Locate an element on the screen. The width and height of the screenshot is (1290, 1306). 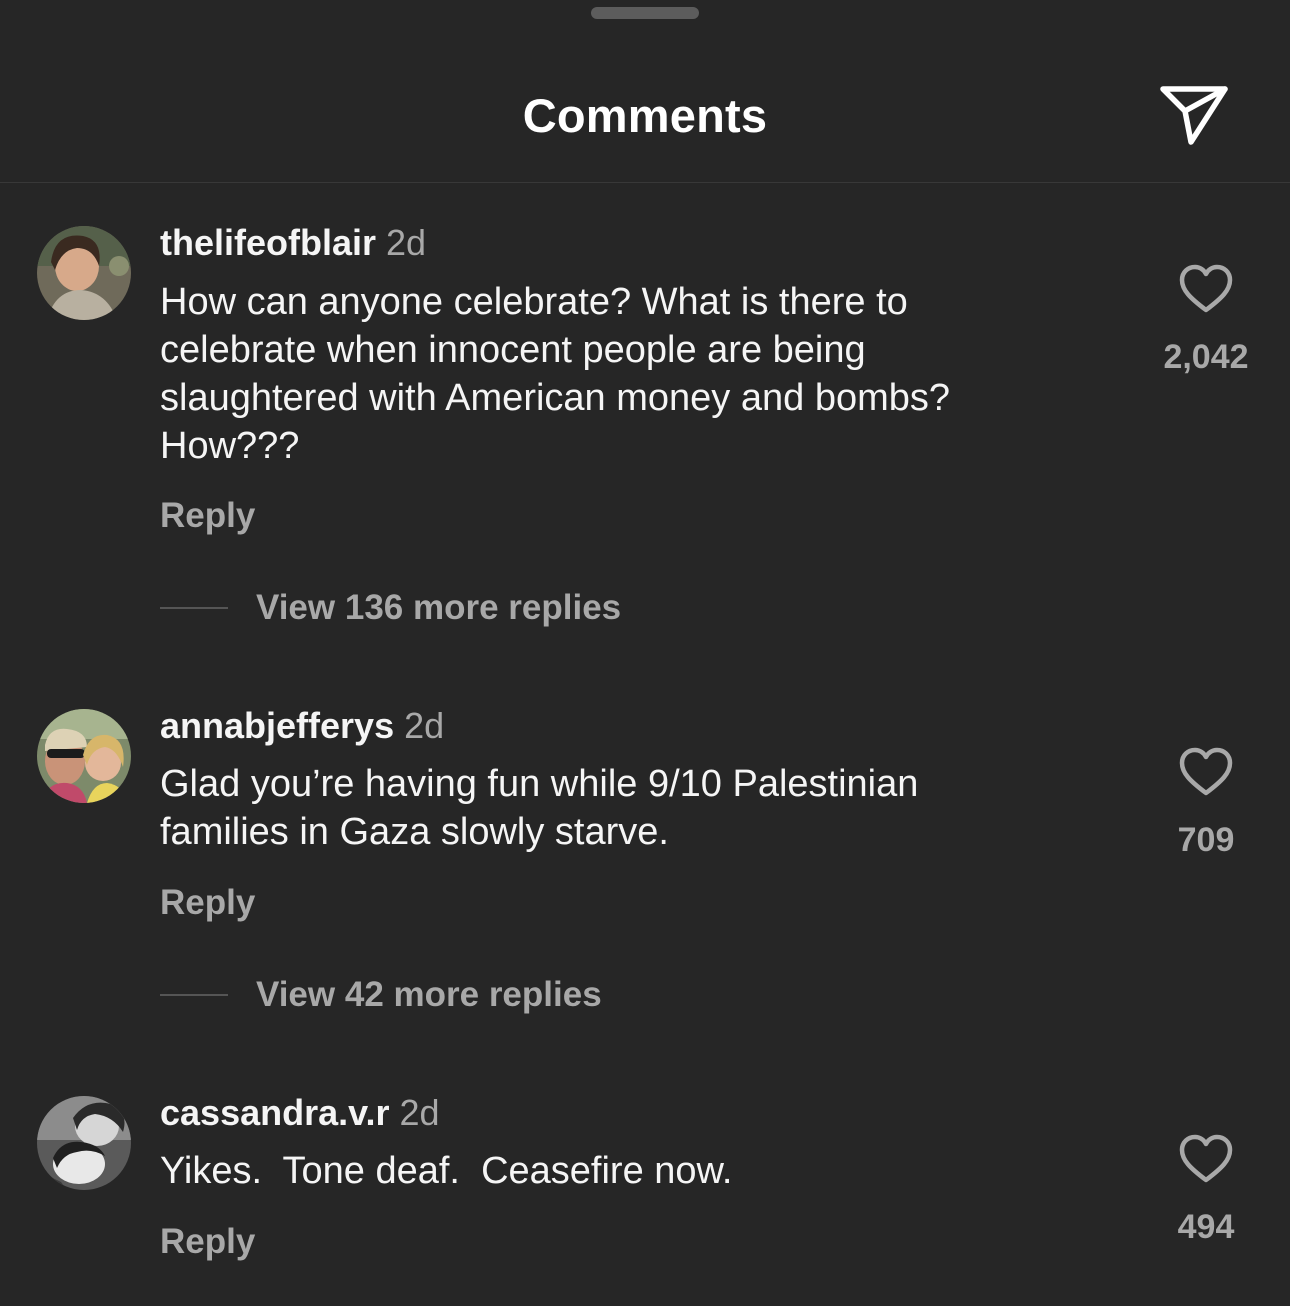
send-paper-plane-icon is located at coordinates (1194, 115).